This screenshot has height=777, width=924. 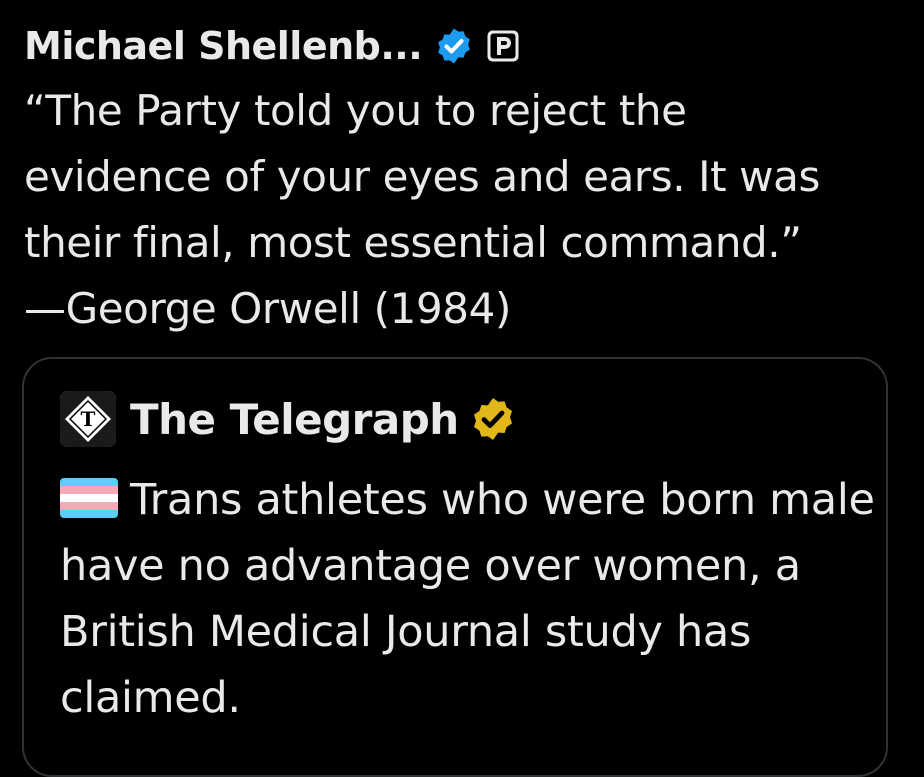 I want to click on telegraph-logo-icon: T, so click(x=88, y=419).